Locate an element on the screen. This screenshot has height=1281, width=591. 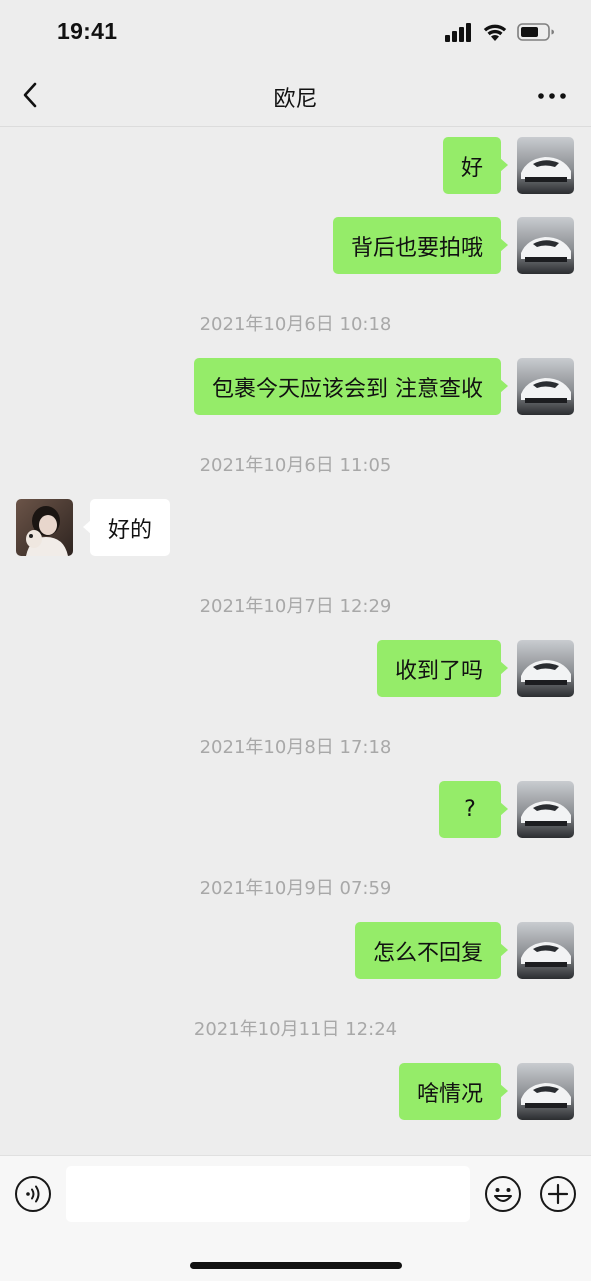
message-row-incoming: 好的 is located at coordinates (295, 527).